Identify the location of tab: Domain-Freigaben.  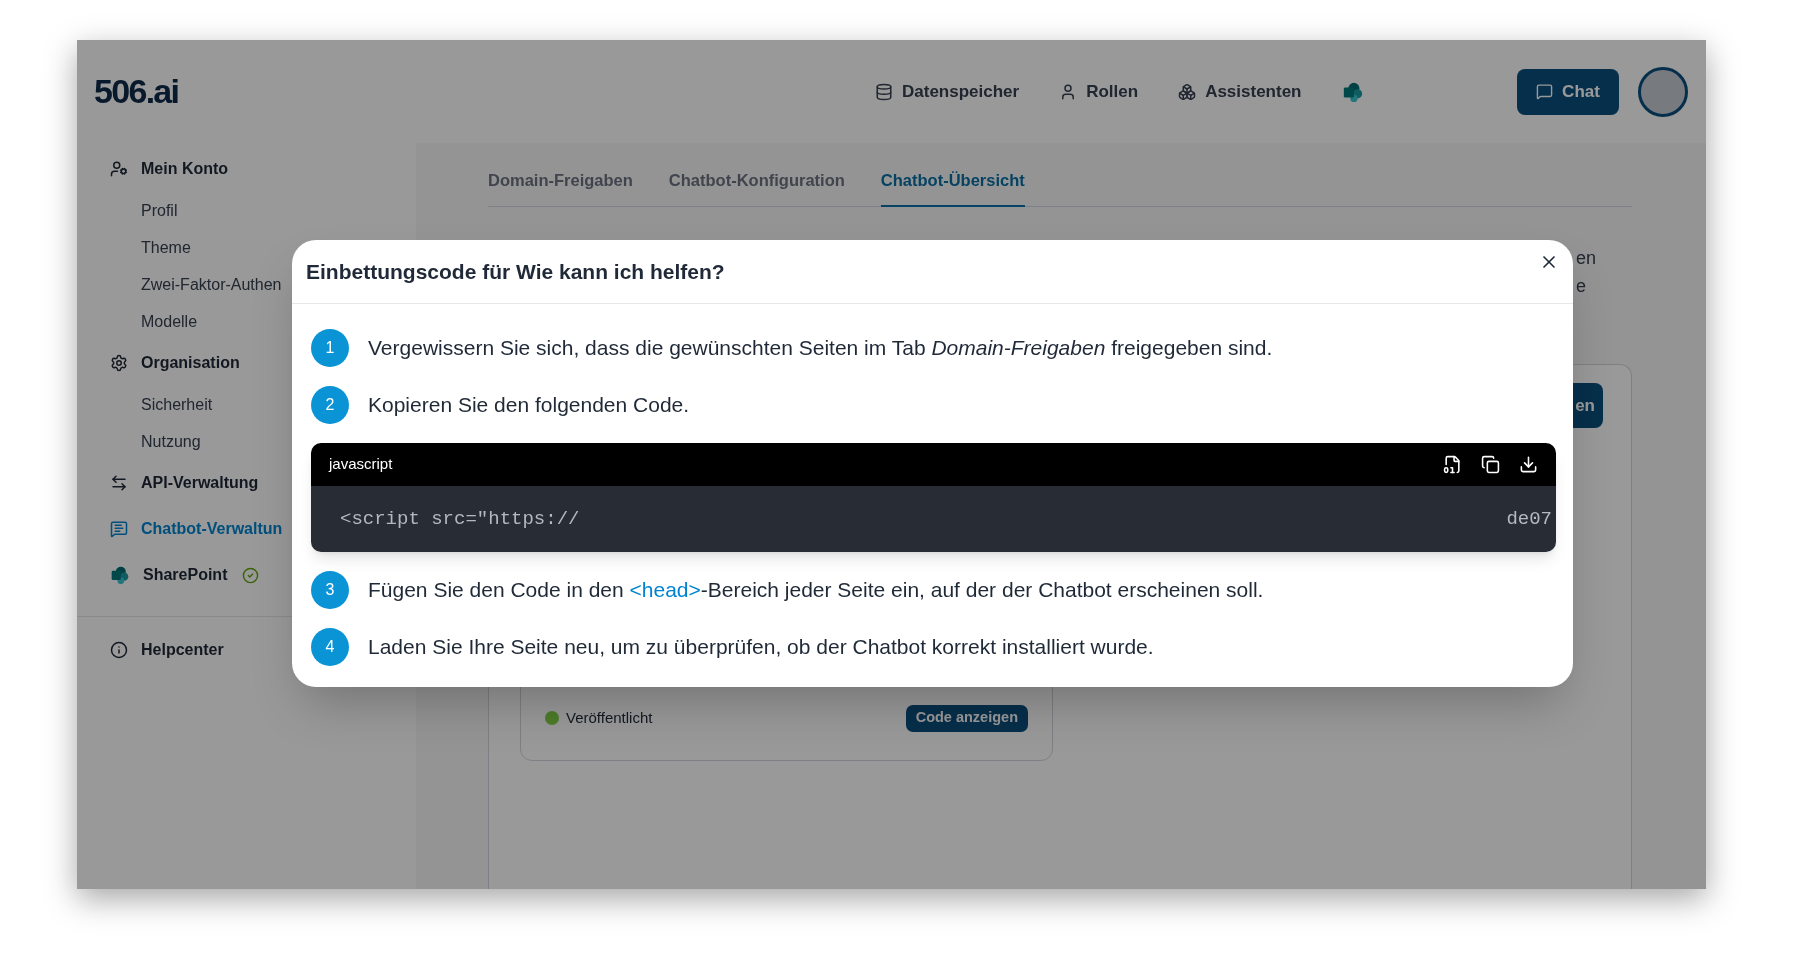
(560, 187).